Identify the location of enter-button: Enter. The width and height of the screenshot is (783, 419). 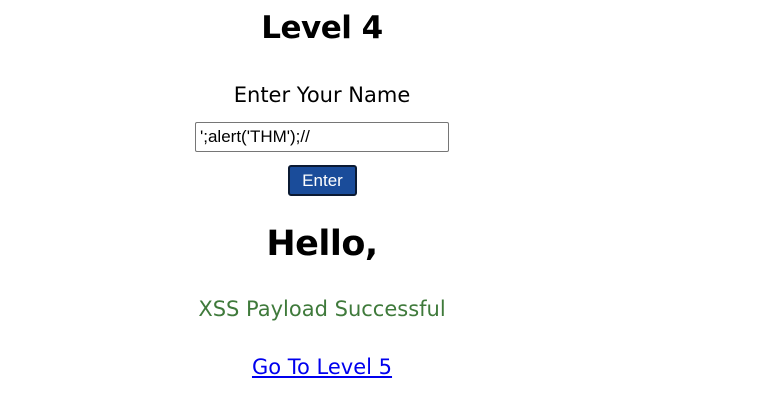
(322, 180).